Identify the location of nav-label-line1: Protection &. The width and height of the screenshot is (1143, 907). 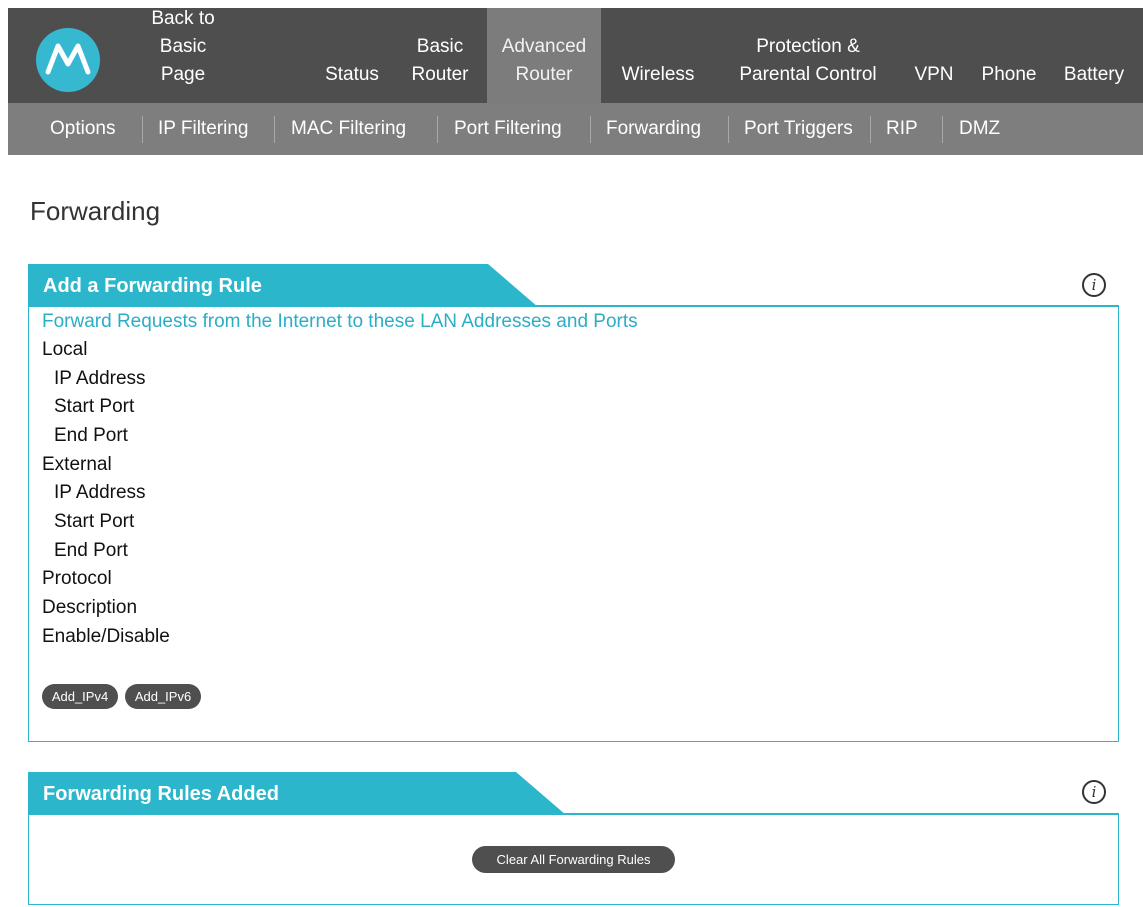
(808, 46).